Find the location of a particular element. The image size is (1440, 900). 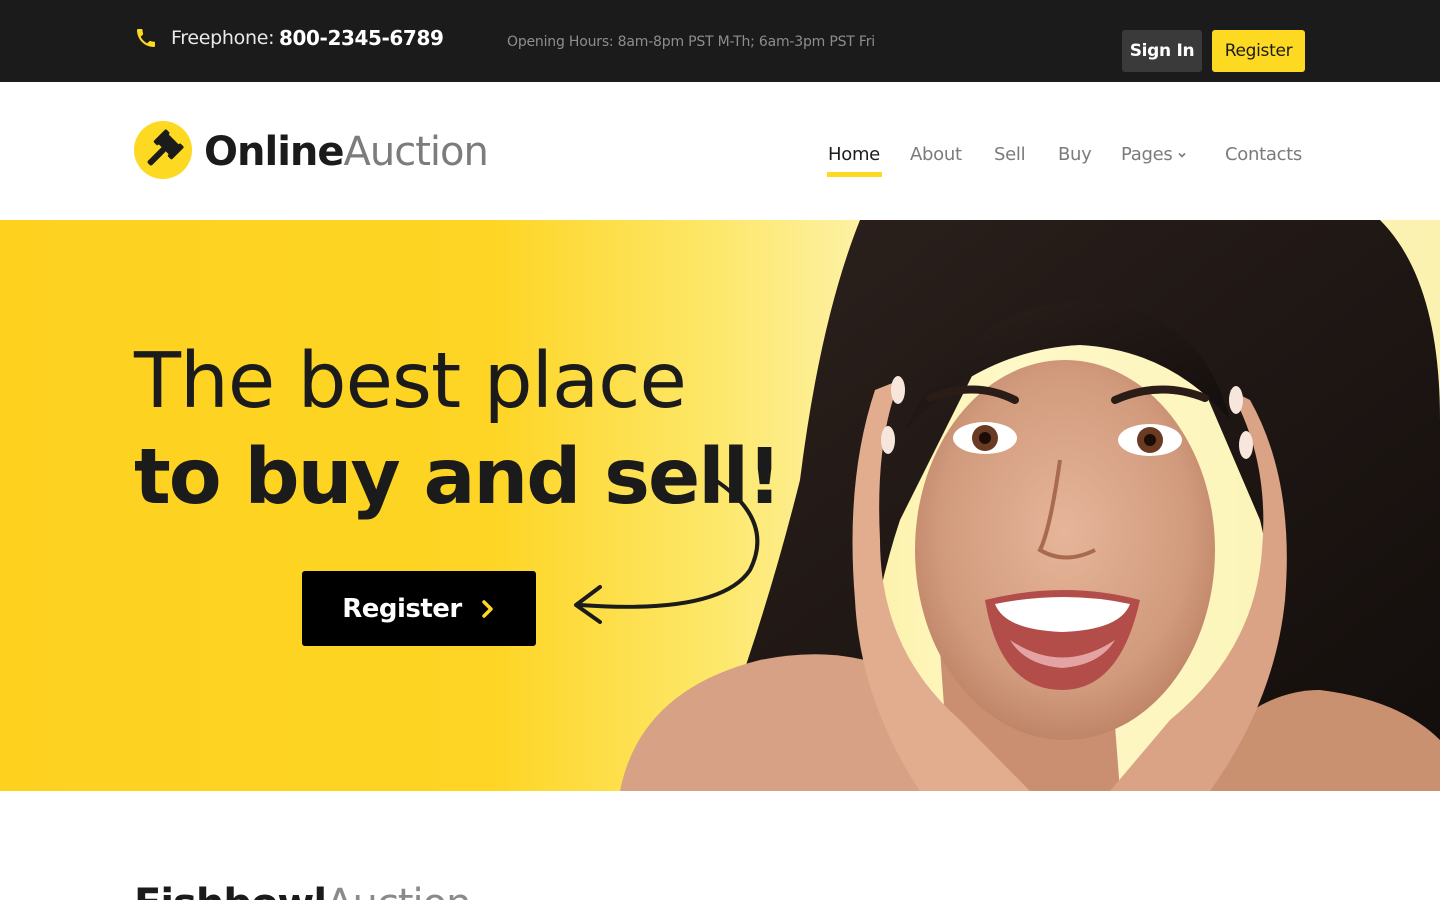

nav-item-pages: Pages is located at coordinates (1154, 154).